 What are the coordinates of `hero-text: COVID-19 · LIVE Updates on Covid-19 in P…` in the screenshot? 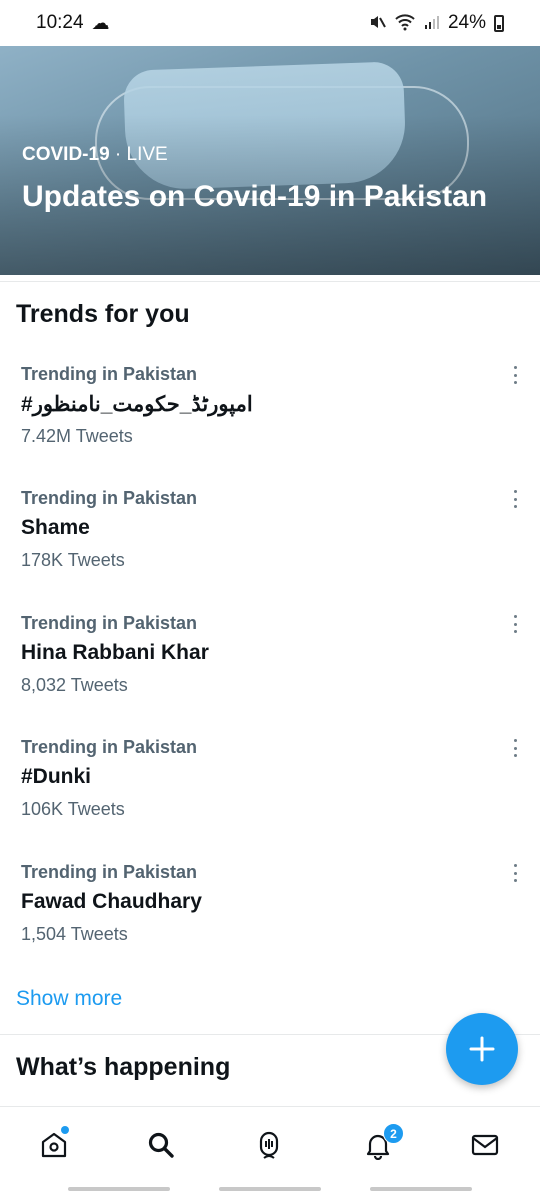 It's located at (270, 181).